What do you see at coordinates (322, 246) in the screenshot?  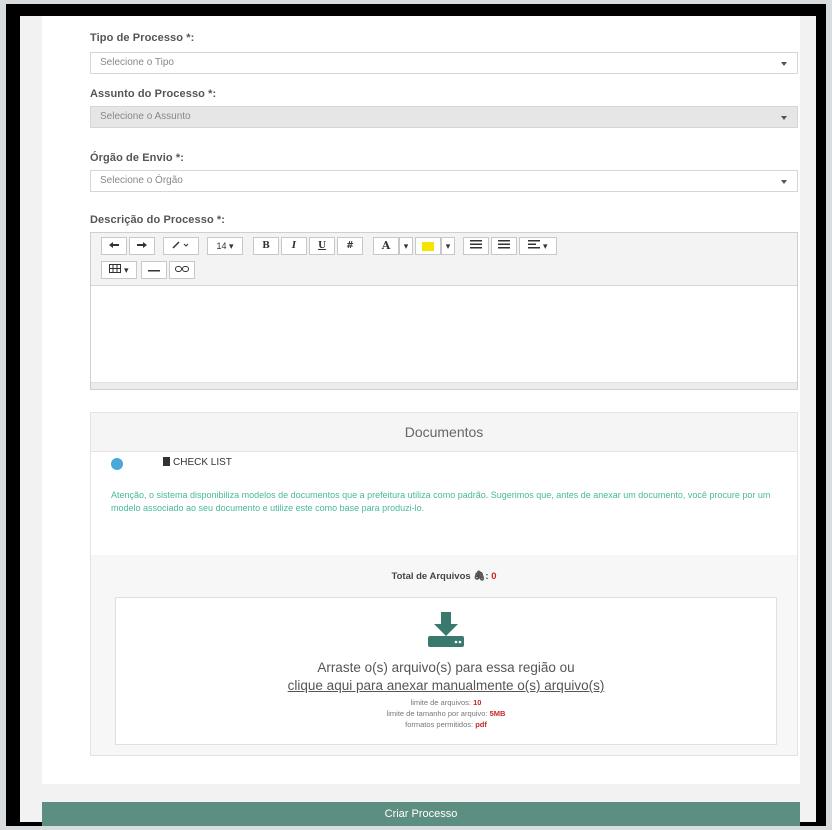 I see `underline-icon: U` at bounding box center [322, 246].